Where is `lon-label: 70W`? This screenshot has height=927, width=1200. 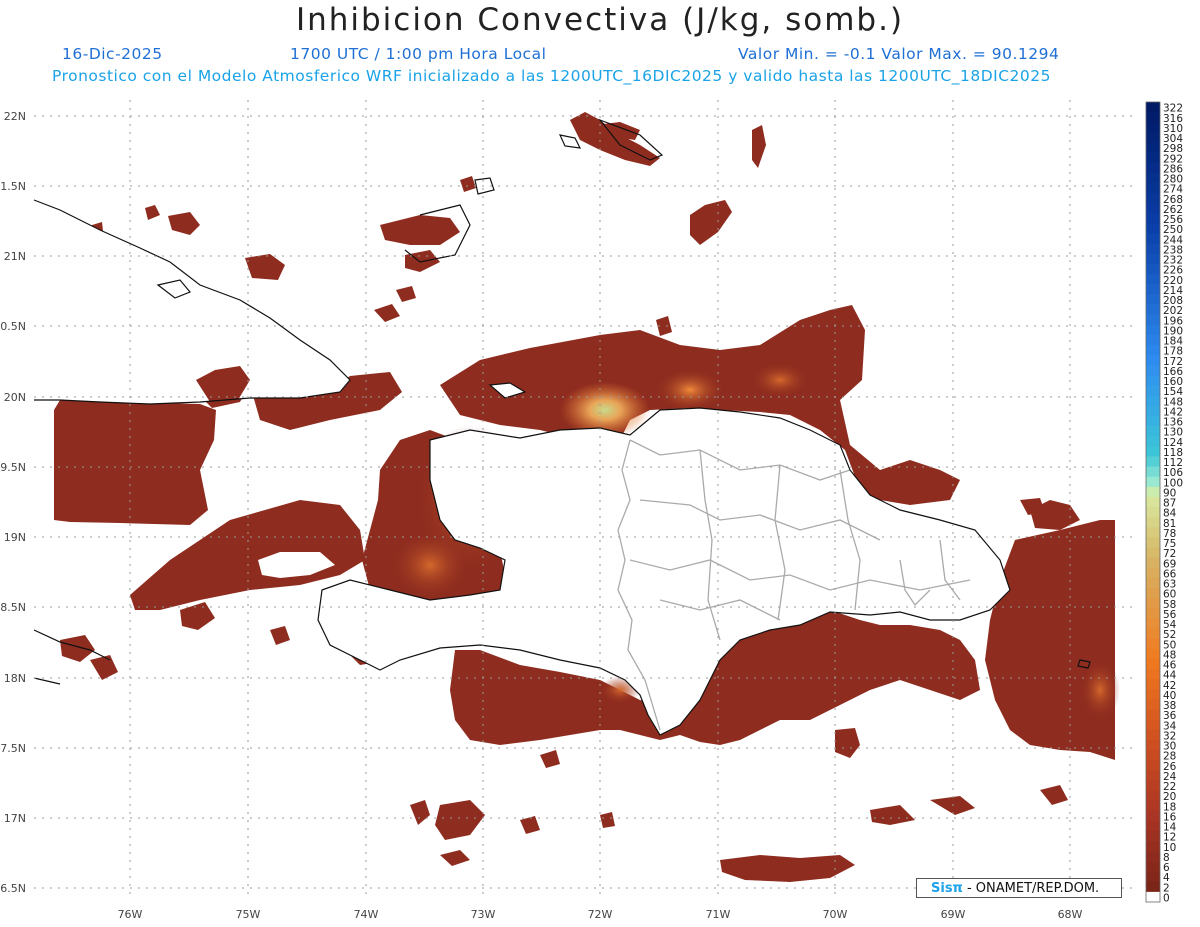
lon-label: 70W is located at coordinates (835, 914).